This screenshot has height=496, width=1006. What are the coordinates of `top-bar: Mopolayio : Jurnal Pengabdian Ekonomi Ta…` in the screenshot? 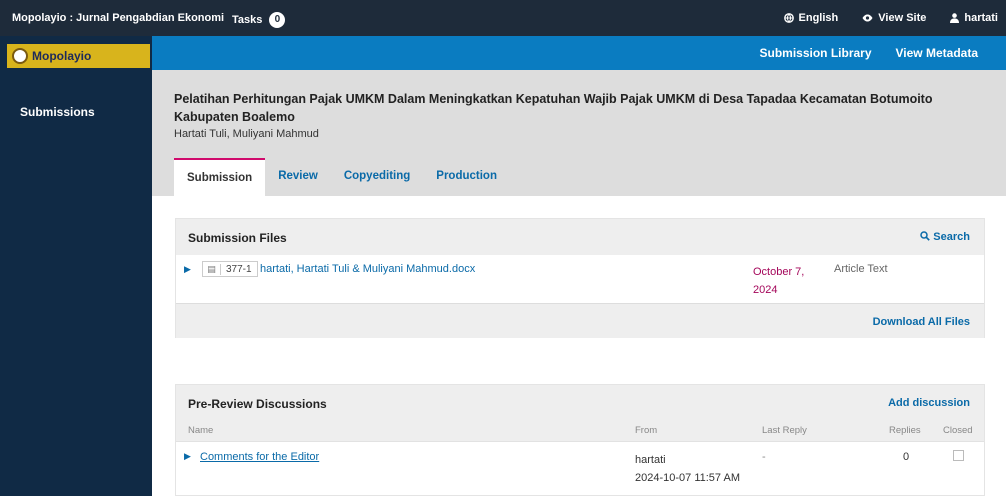 It's located at (503, 18).